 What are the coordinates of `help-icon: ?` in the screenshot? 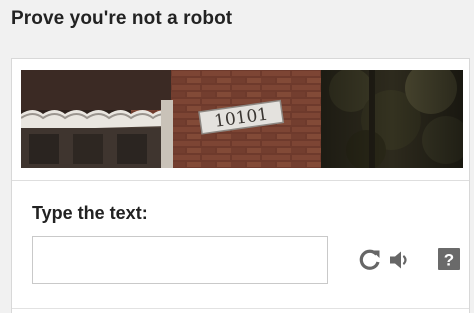 It's located at (449, 259).